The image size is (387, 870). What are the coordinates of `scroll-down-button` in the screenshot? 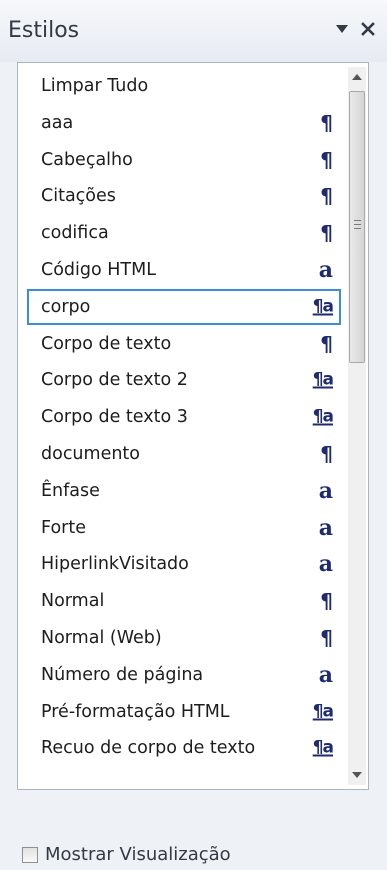 It's located at (357, 775).